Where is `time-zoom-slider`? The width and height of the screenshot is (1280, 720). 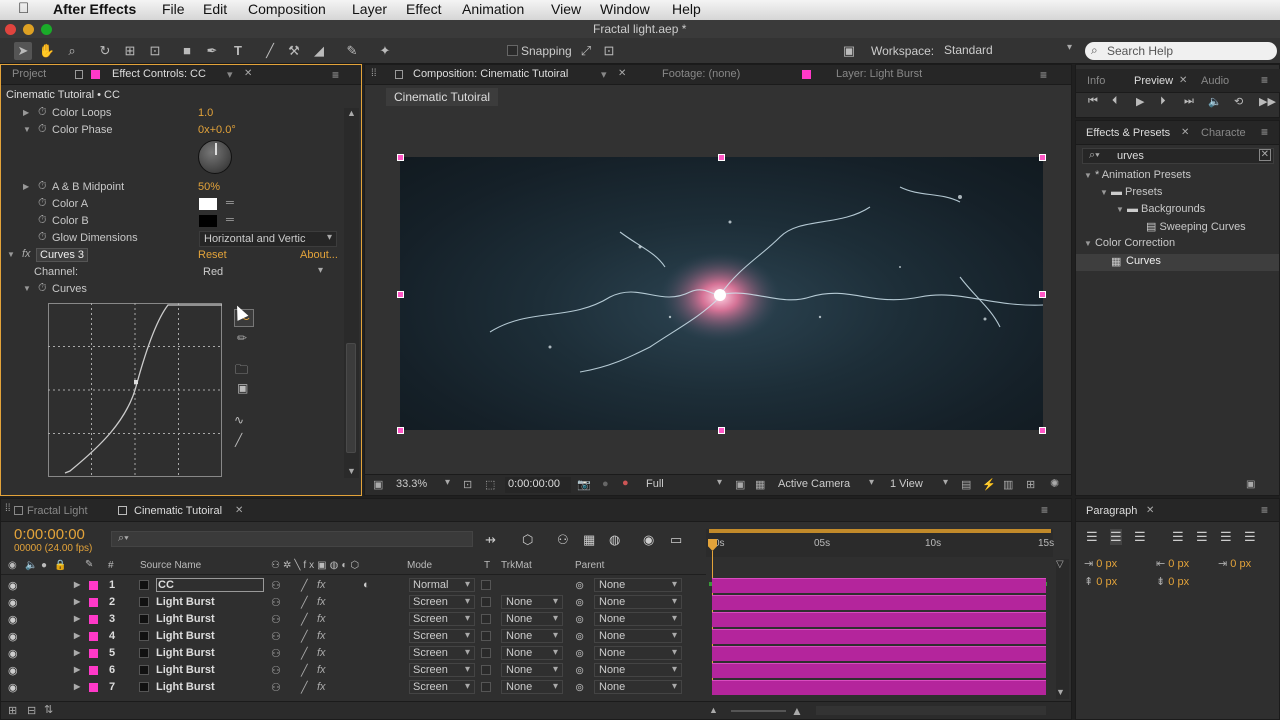
time-zoom-slider is located at coordinates (758, 711).